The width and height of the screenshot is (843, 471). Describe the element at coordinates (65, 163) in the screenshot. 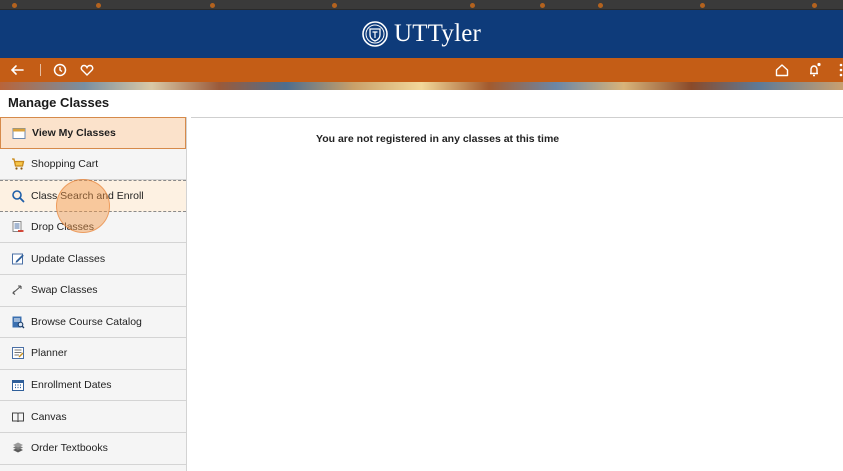

I see `sidebar-item-label: Shopping Cart` at that location.